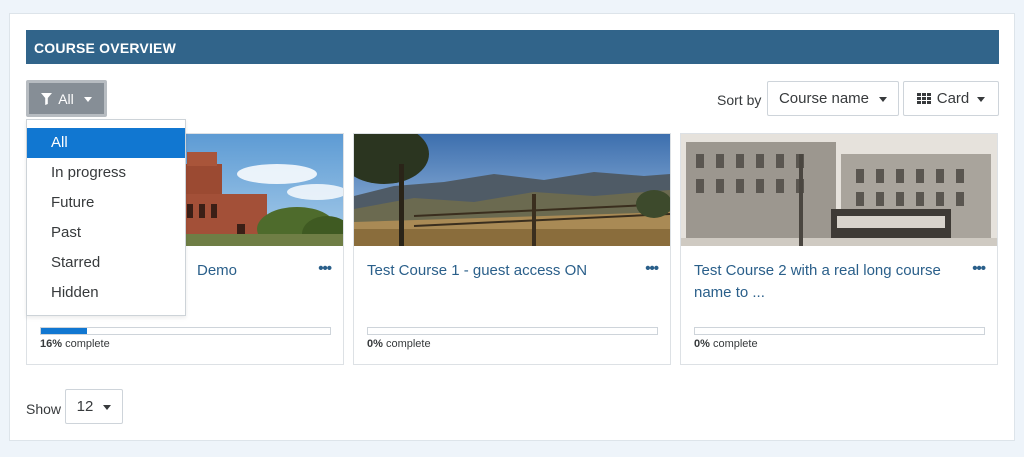  Describe the element at coordinates (923, 98) in the screenshot. I see `grid-icon` at that location.